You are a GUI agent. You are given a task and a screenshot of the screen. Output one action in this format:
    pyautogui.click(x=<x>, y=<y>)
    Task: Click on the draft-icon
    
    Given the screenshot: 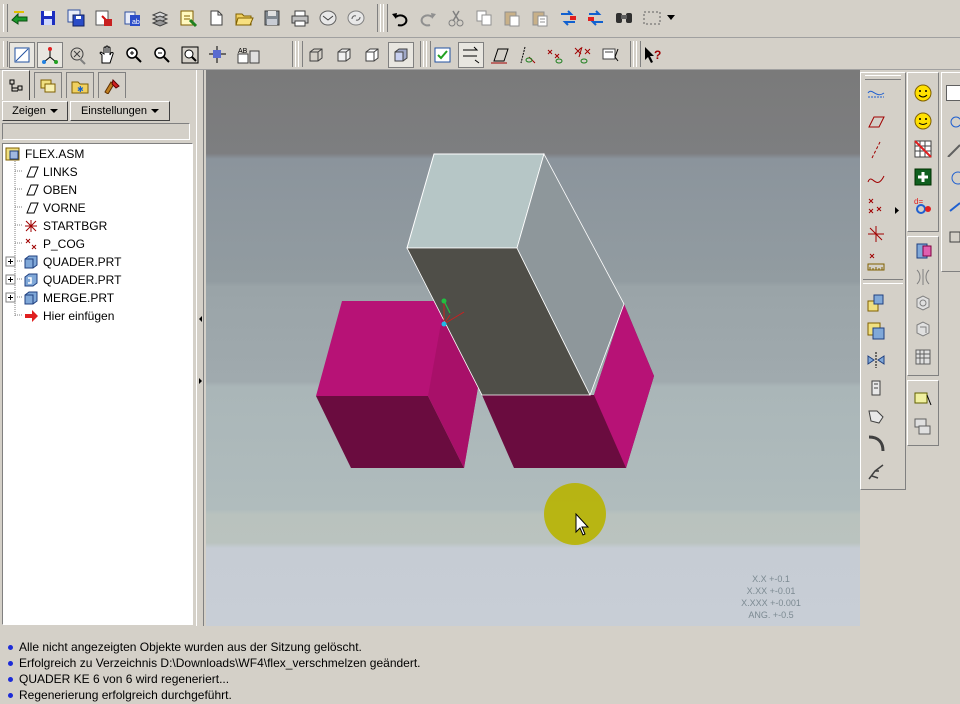 What is the action you would take?
    pyautogui.click(x=923, y=399)
    